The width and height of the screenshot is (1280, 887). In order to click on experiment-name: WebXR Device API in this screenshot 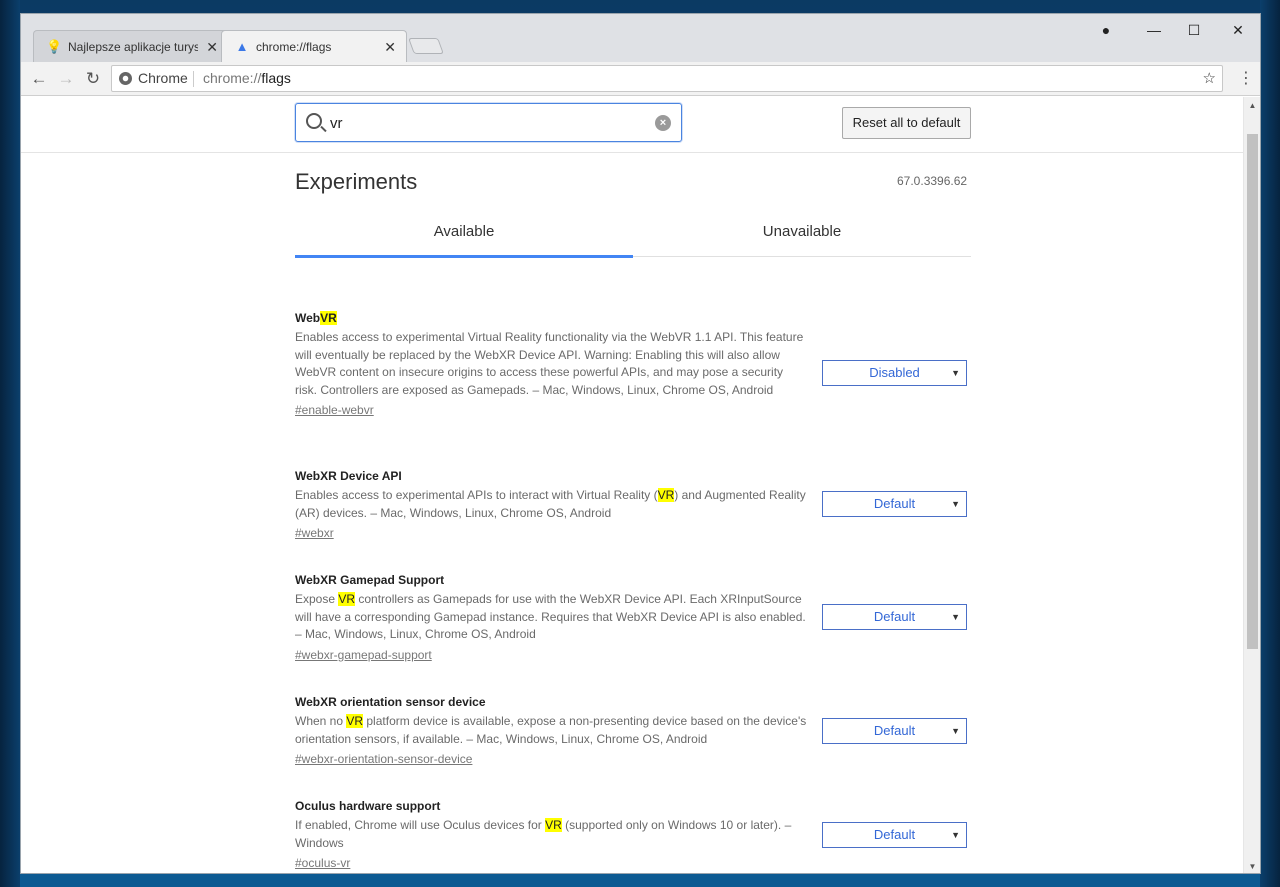, I will do `click(348, 476)`.